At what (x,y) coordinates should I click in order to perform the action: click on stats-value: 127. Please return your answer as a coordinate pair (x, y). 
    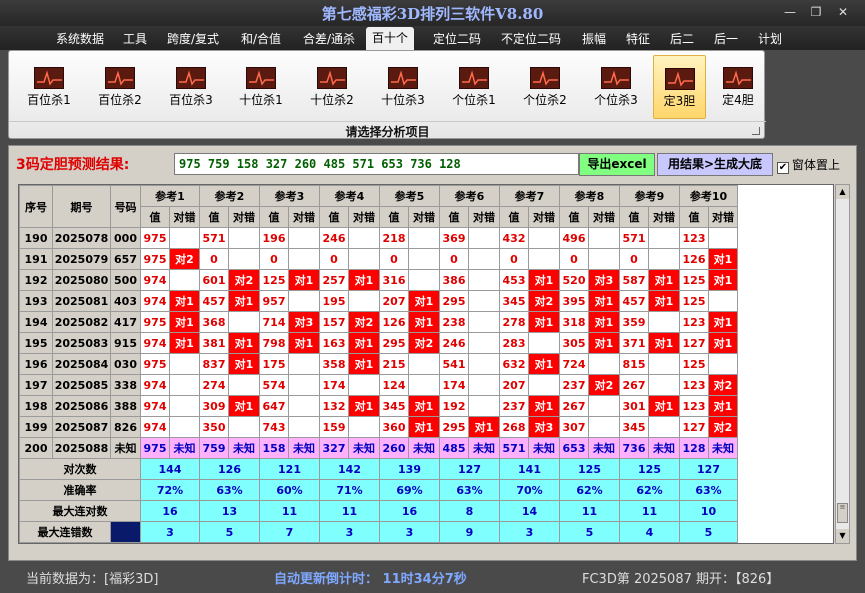
    Looking at the image, I should click on (708, 469).